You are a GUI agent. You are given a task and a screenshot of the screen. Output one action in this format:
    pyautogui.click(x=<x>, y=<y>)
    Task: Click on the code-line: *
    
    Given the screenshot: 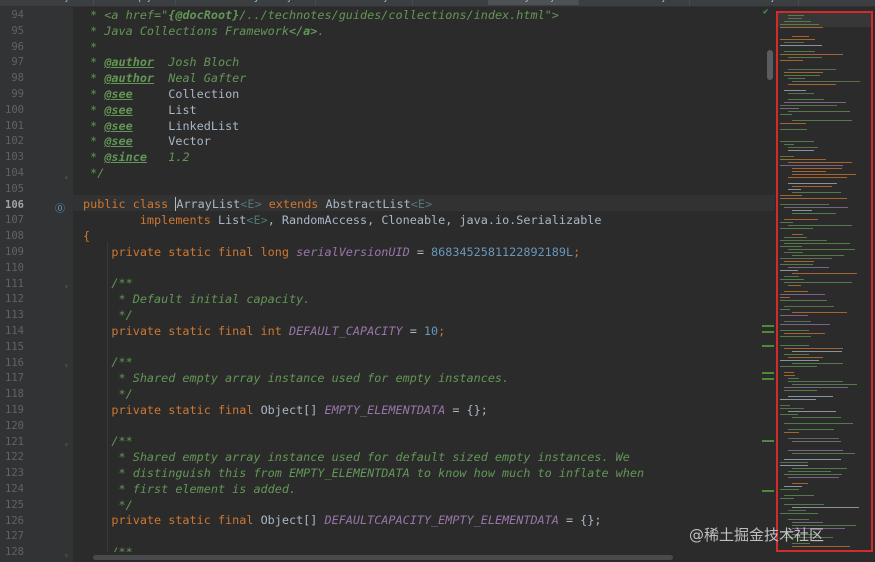 What is the action you would take?
    pyautogui.click(x=90, y=47)
    